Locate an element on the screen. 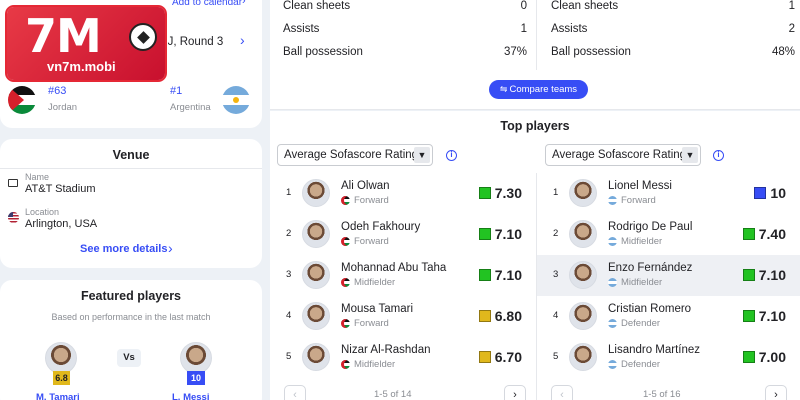 Image resolution: width=800 pixels, height=400 pixels. player-name: Lisandro Martínez is located at coordinates (654, 350).